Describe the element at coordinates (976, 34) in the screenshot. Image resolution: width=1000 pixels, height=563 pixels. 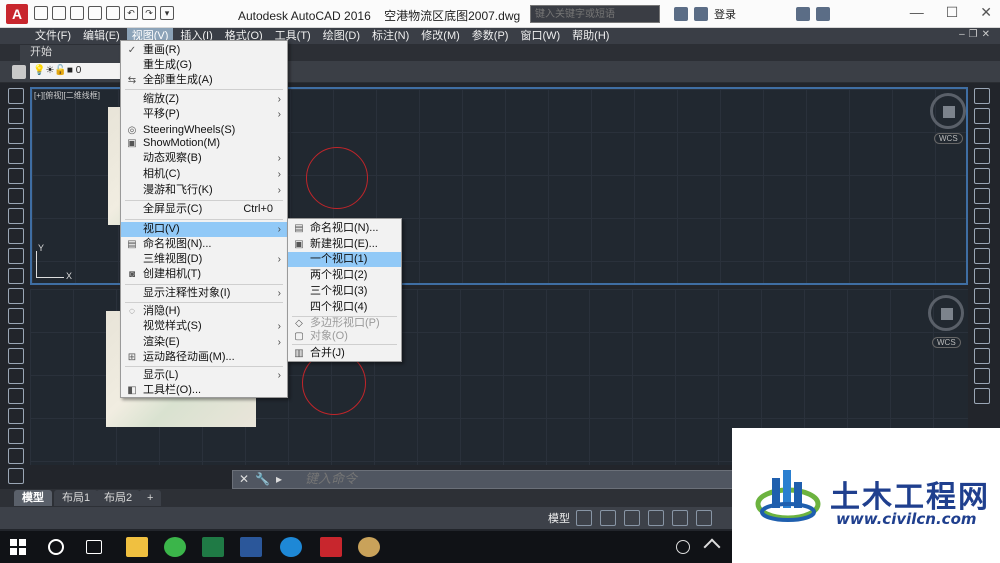
I see `document-window-controls: –❐✕` at that location.